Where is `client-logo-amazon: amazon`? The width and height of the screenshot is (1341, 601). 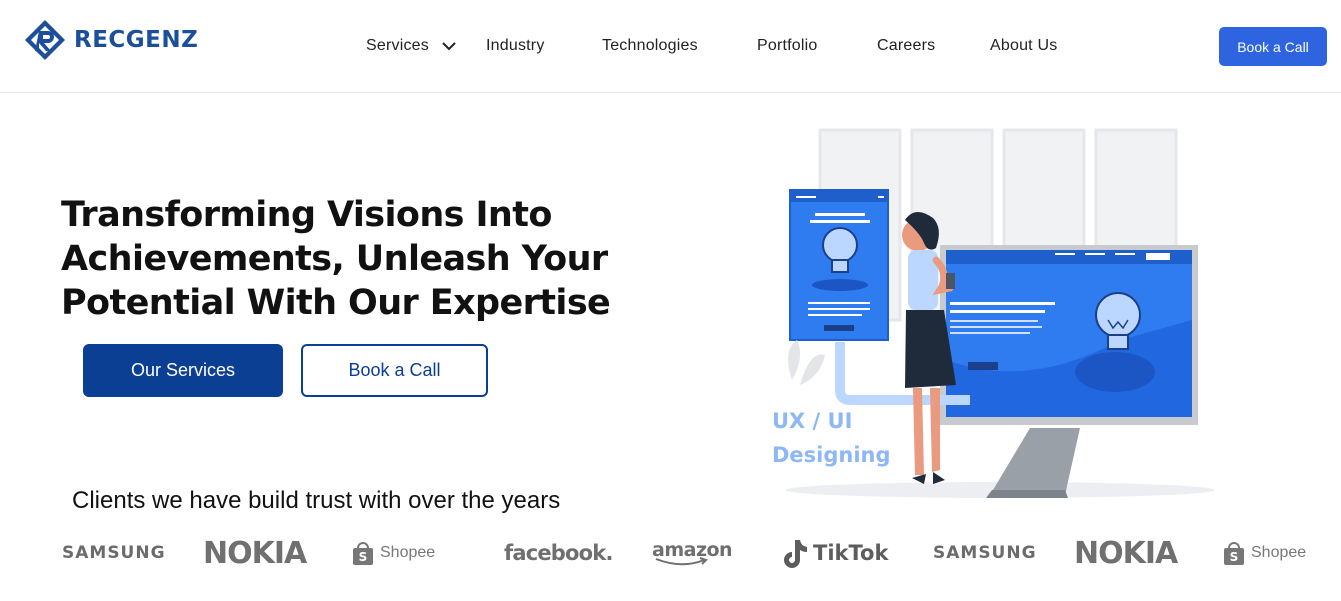 client-logo-amazon: amazon is located at coordinates (692, 553).